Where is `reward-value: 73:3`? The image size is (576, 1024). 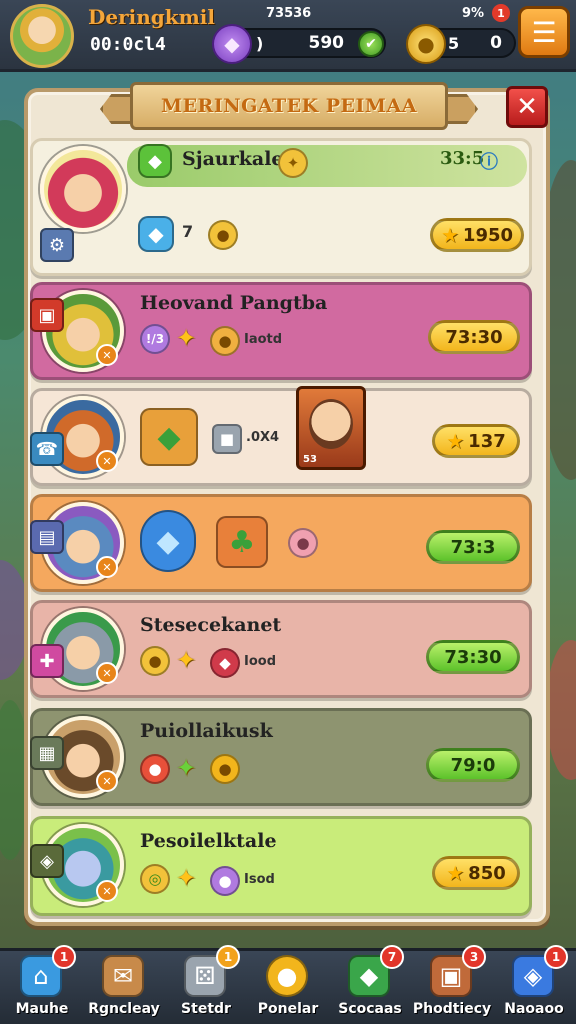
reward-value: 73:3 is located at coordinates (473, 547).